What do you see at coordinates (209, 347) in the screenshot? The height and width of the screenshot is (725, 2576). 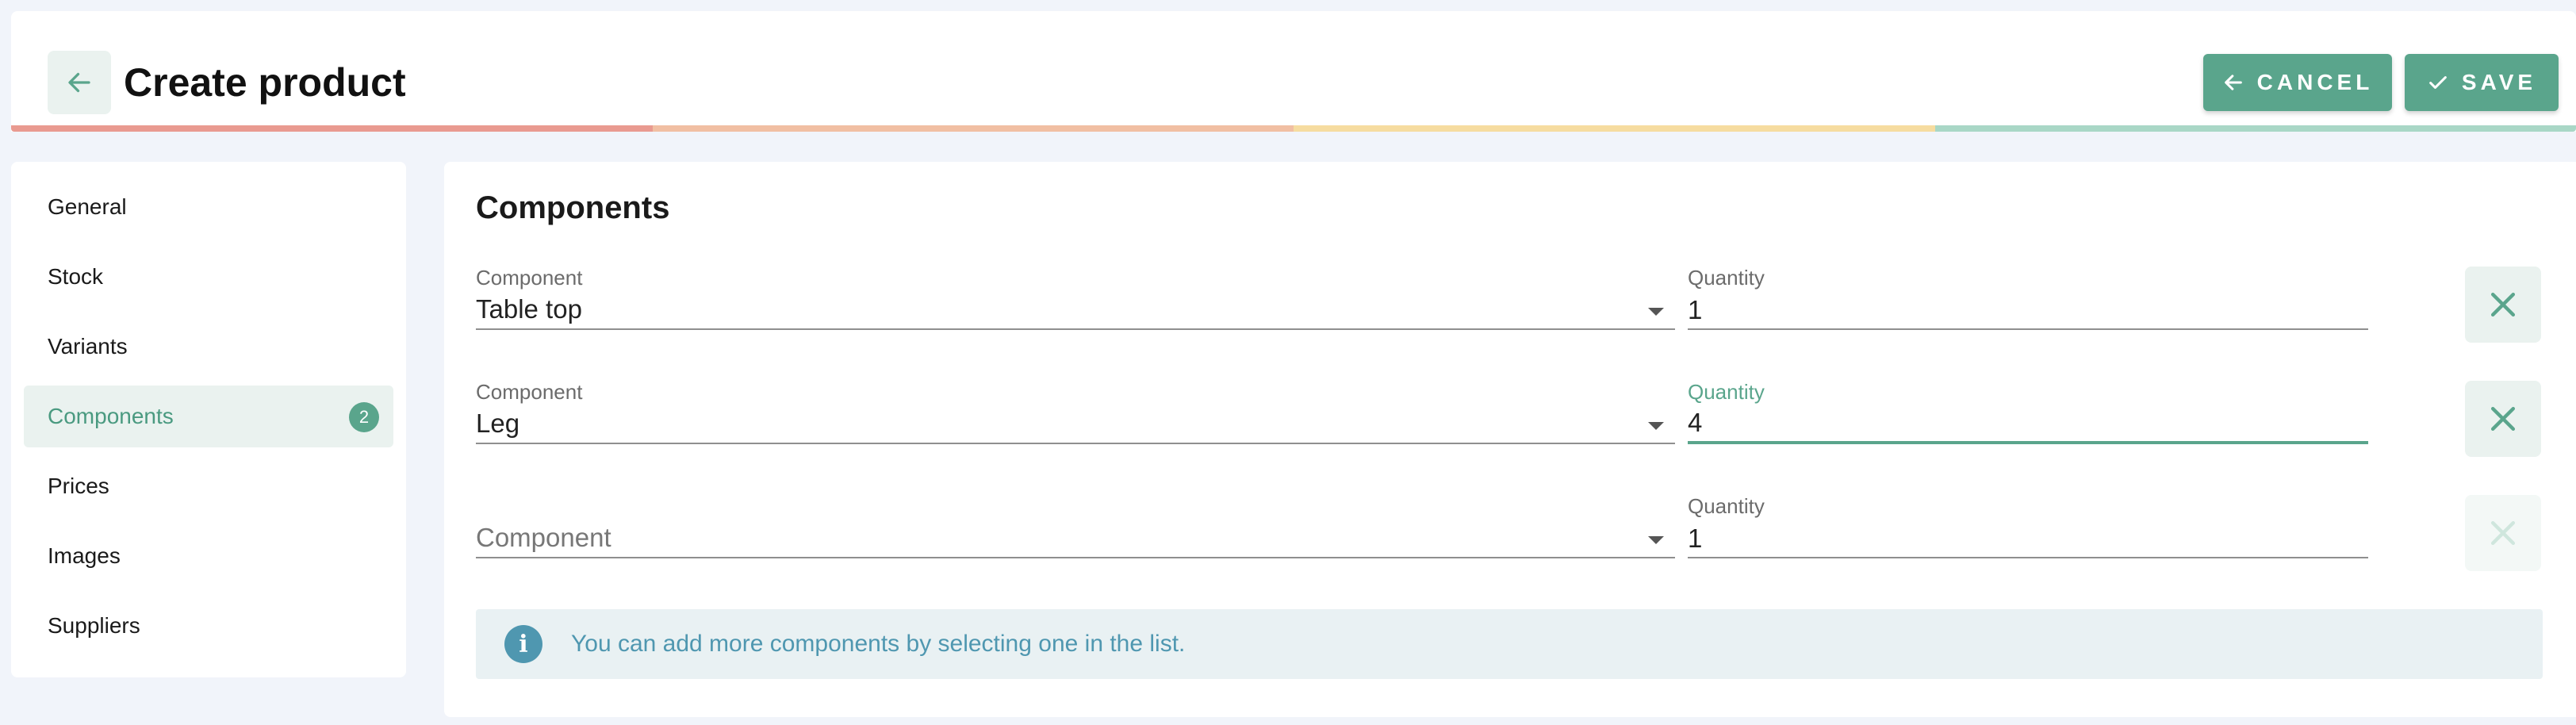 I see `sidebar-item-variants: Variants` at bounding box center [209, 347].